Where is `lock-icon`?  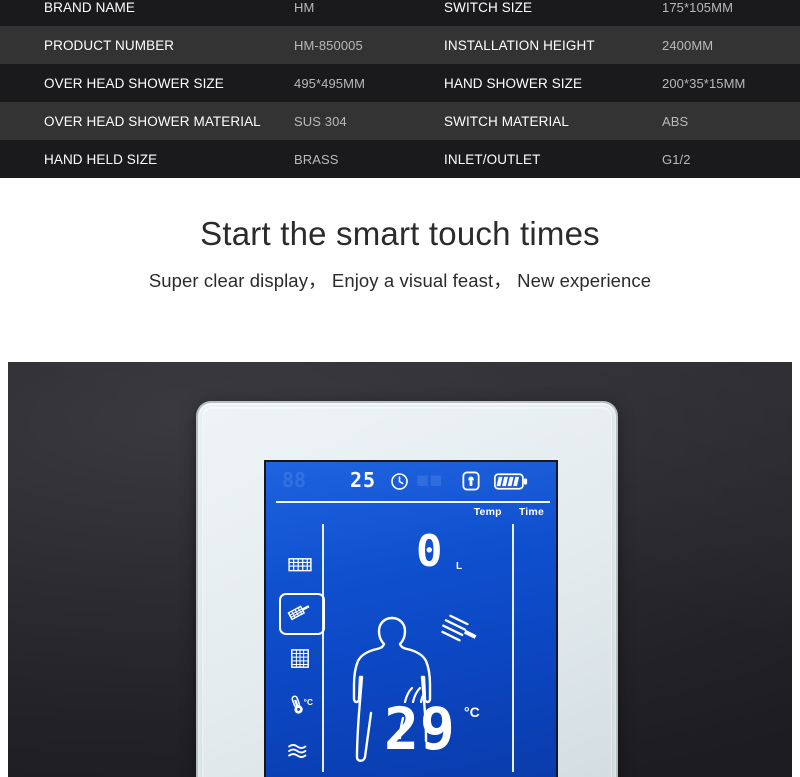 lock-icon is located at coordinates (471, 483).